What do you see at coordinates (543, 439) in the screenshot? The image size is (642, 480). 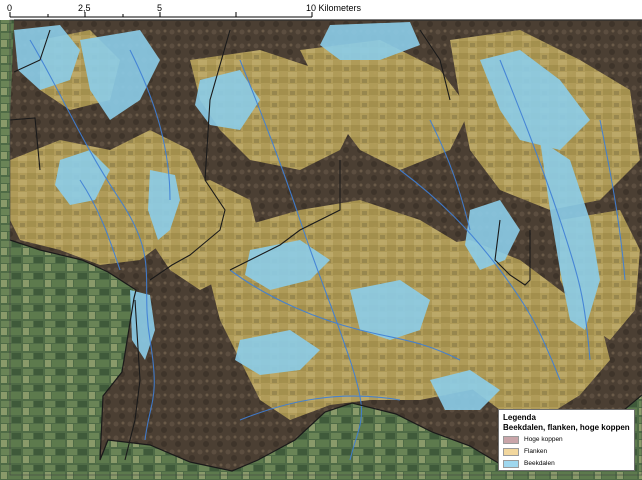 I see `legend-label-hoge-koppen: Hoge koppen` at bounding box center [543, 439].